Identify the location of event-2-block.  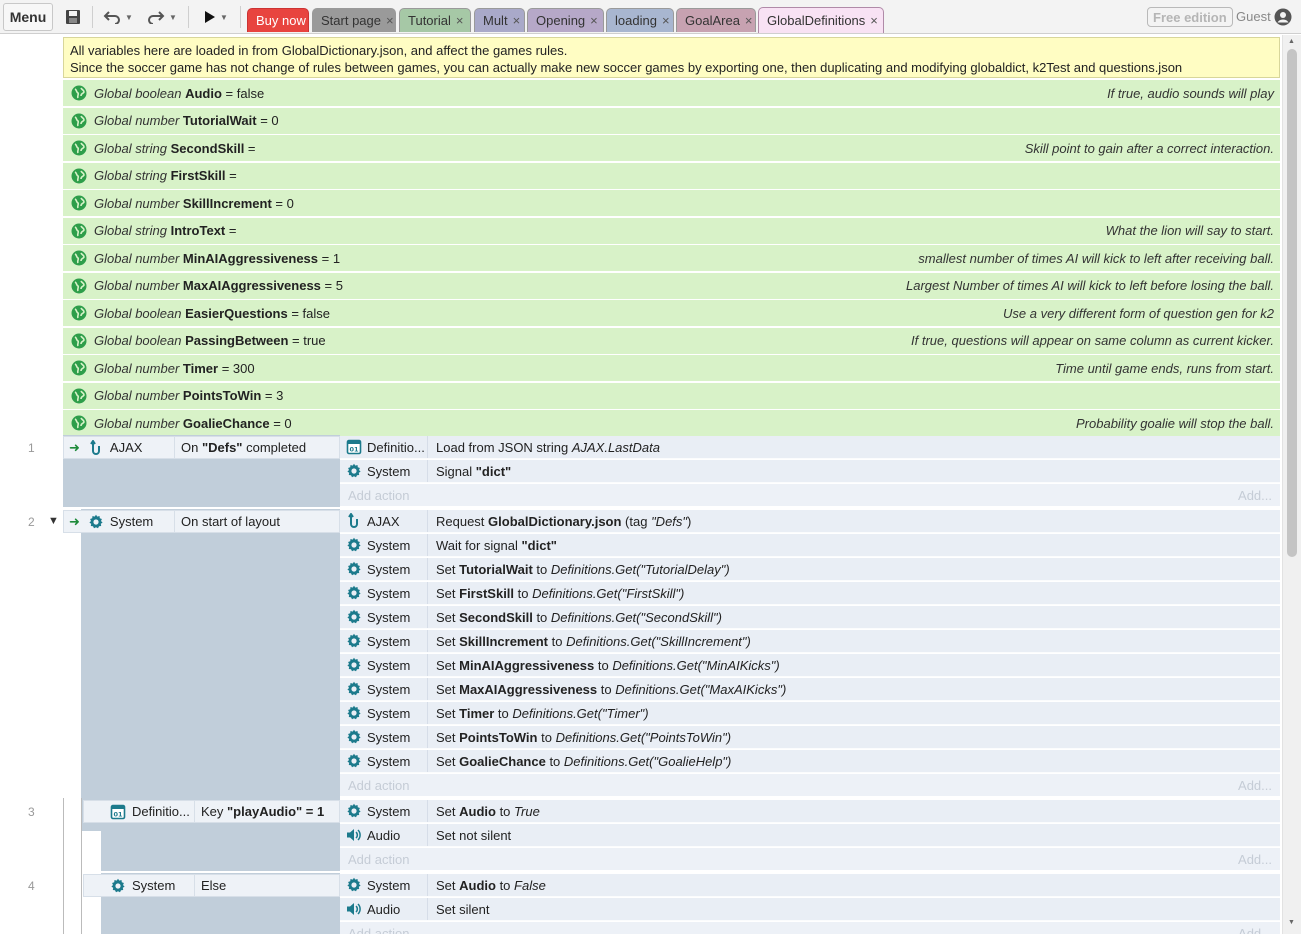
(210, 670).